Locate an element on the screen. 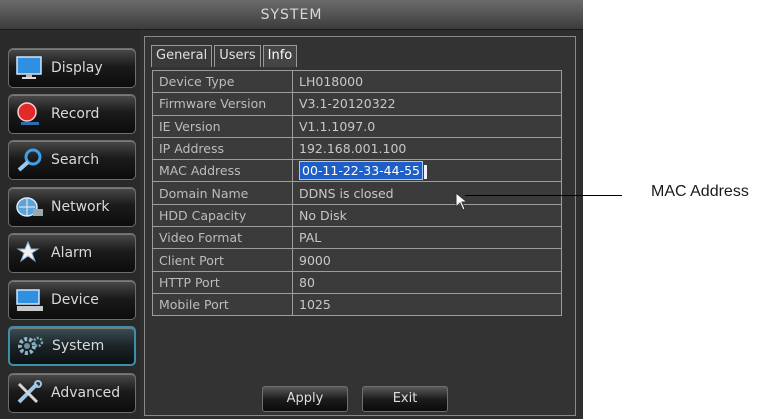  sidebar-item-search: Search is located at coordinates (72, 160).